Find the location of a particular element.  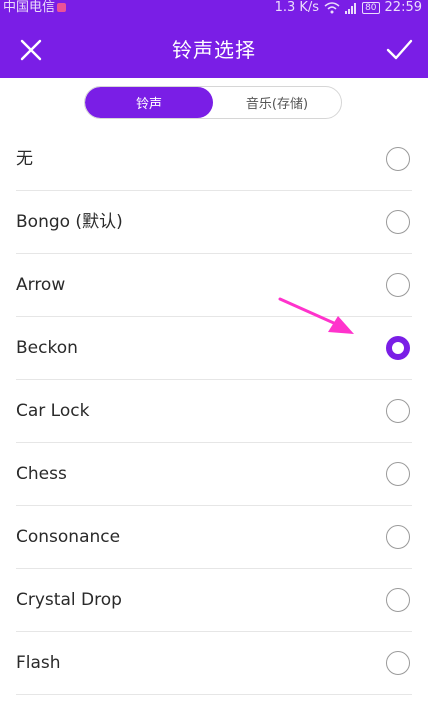

check-icon is located at coordinates (399, 50).